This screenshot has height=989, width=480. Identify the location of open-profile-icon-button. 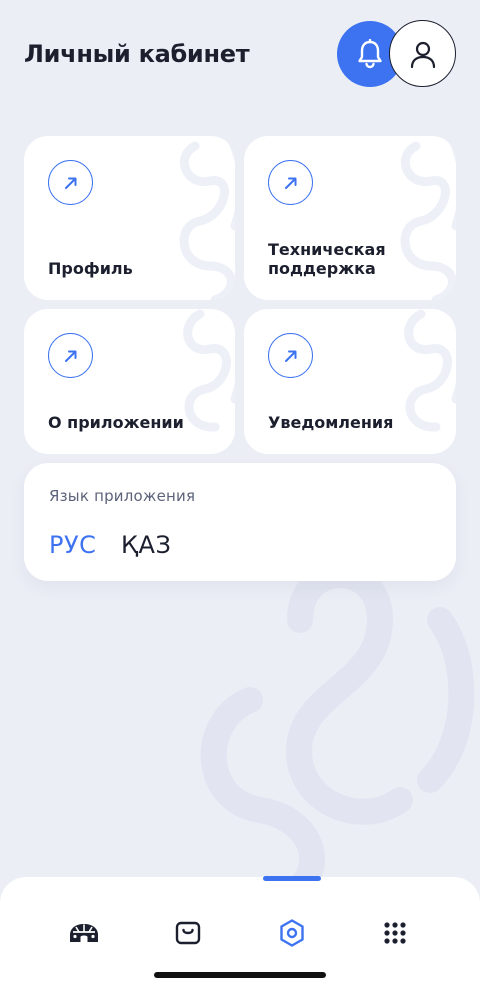
(70, 182).